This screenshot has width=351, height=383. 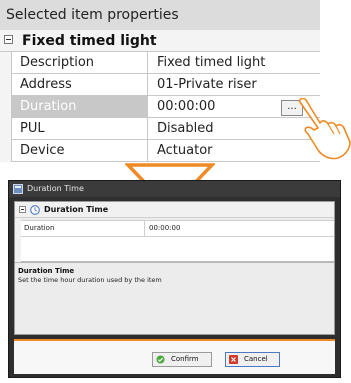 I want to click on property-key: Description, so click(x=80, y=62).